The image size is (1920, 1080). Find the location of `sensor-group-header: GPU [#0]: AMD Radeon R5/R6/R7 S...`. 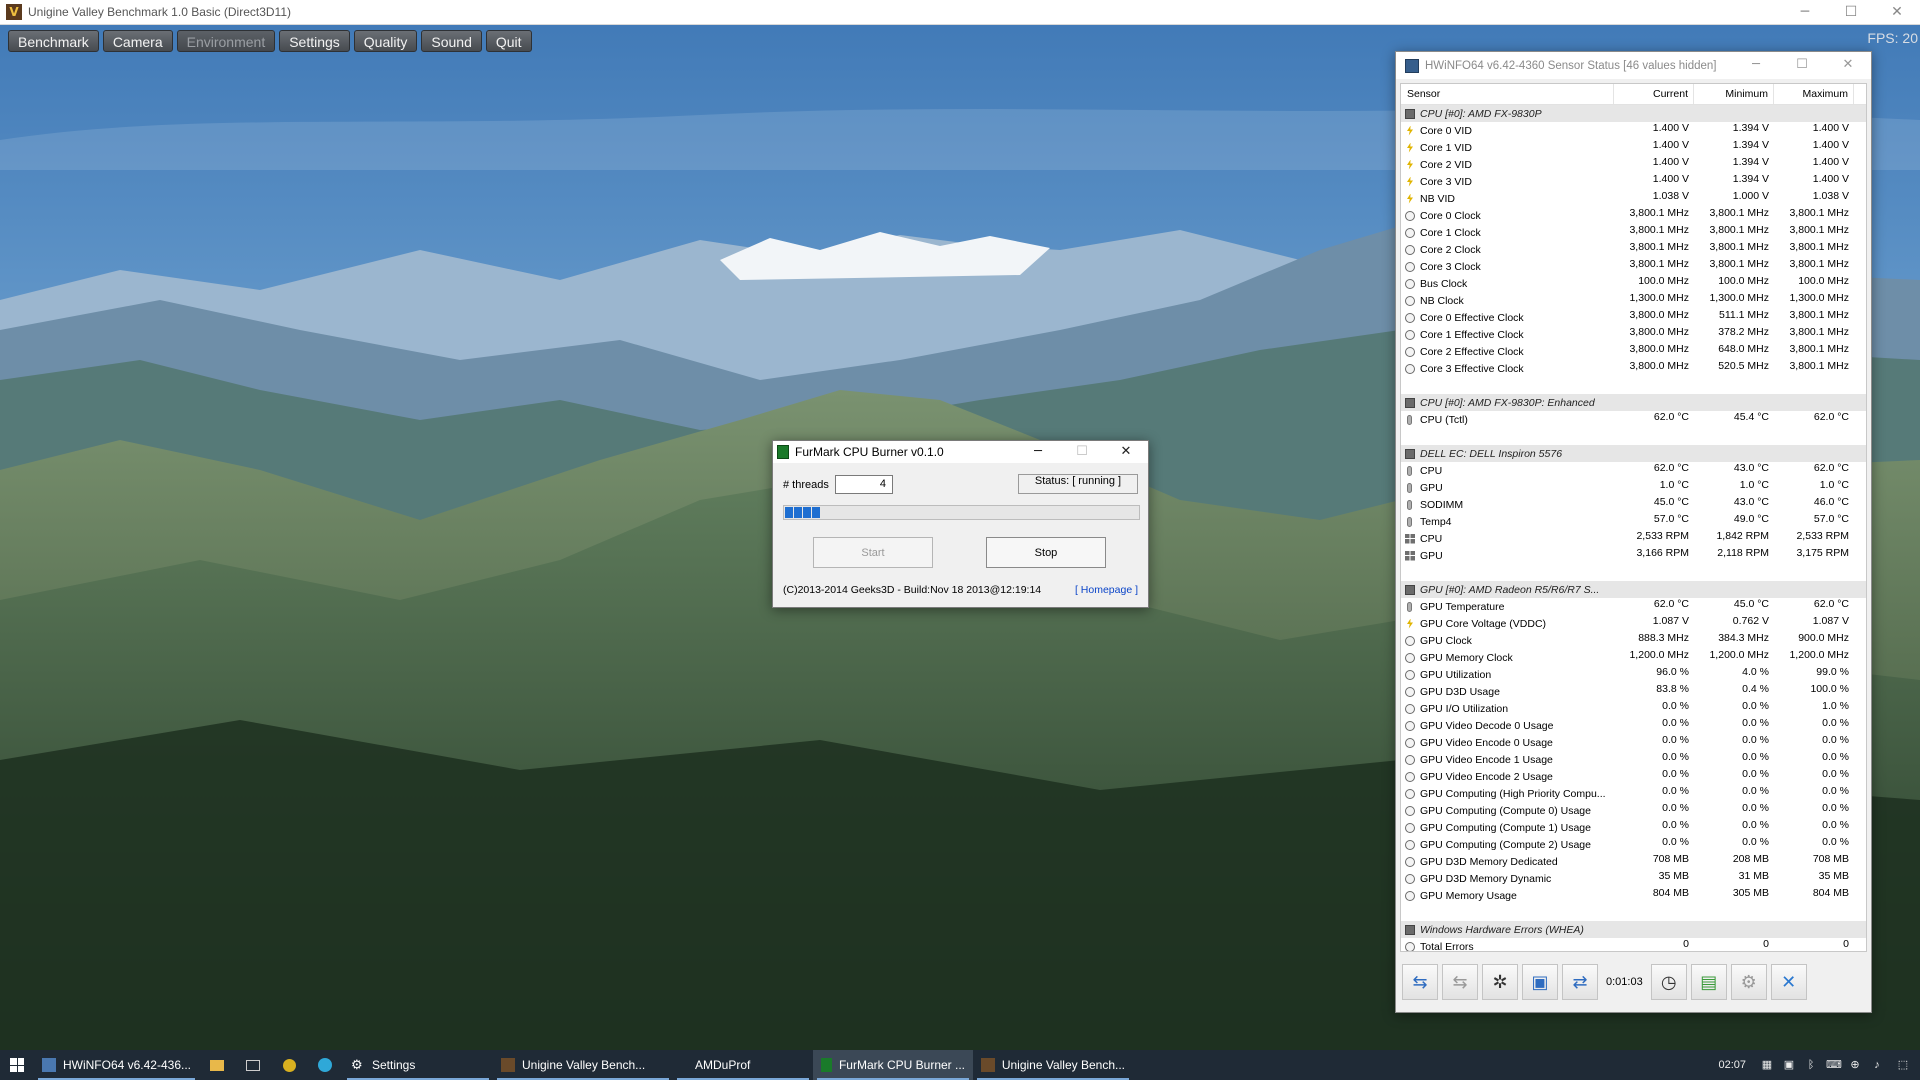

sensor-group-header: GPU [#0]: AMD Radeon R5/R6/R7 S... is located at coordinates (1633, 589).